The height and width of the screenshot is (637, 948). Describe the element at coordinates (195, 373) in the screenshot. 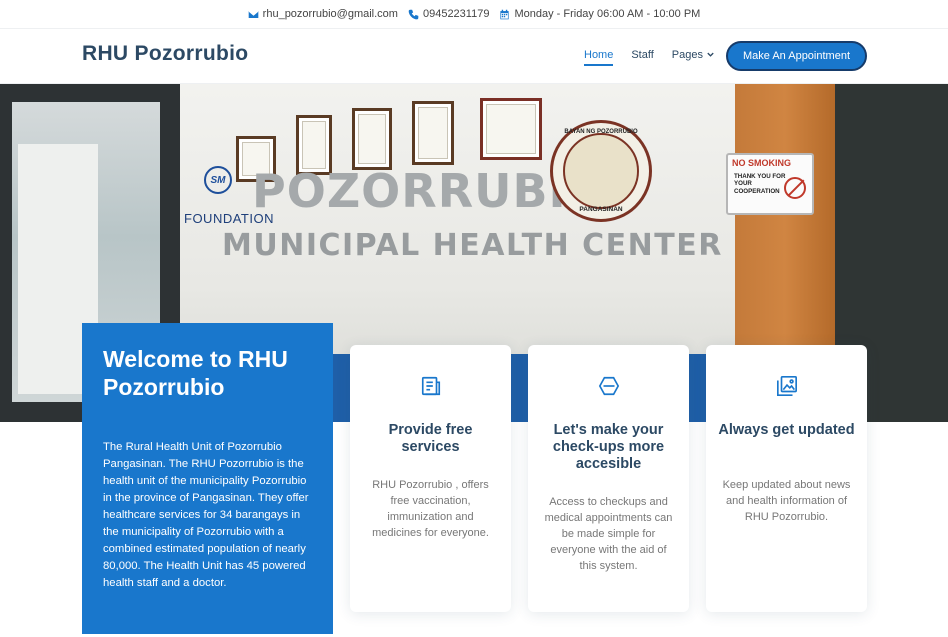

I see `welcome-title: Welcome to RHU Pozorrubio` at that location.